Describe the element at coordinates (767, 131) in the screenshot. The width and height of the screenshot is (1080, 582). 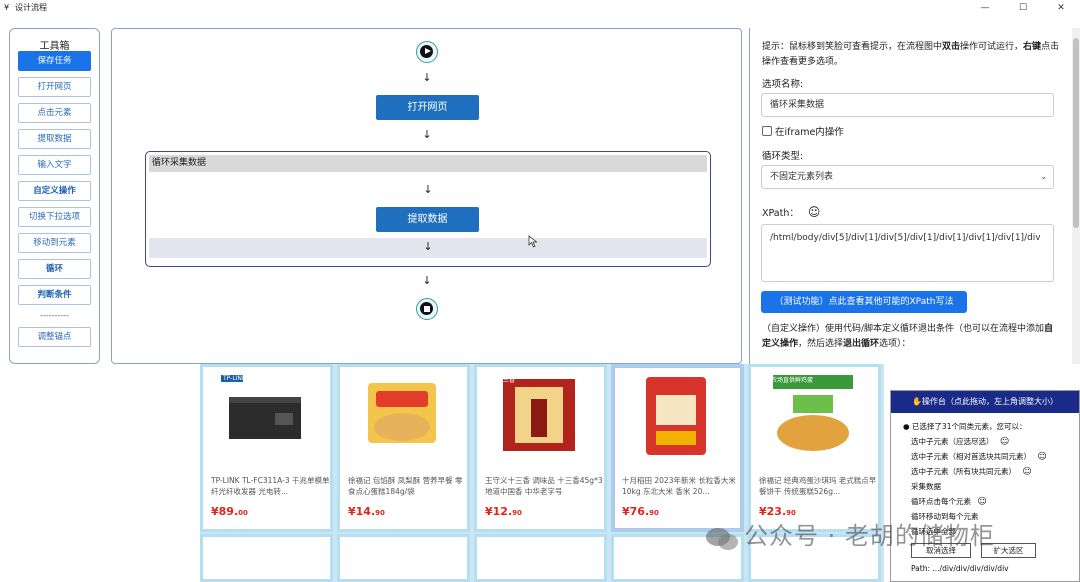
I see `iframe-checkbox` at that location.